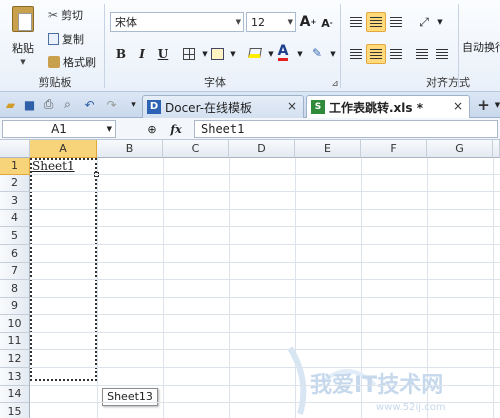 This screenshot has height=418, width=500. I want to click on row-header: 4, so click(15, 218).